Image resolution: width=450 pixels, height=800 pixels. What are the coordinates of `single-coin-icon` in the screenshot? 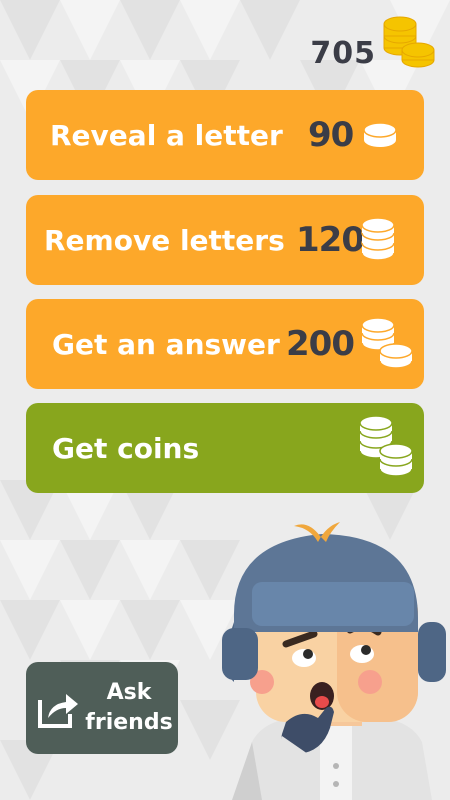 It's located at (380, 134).